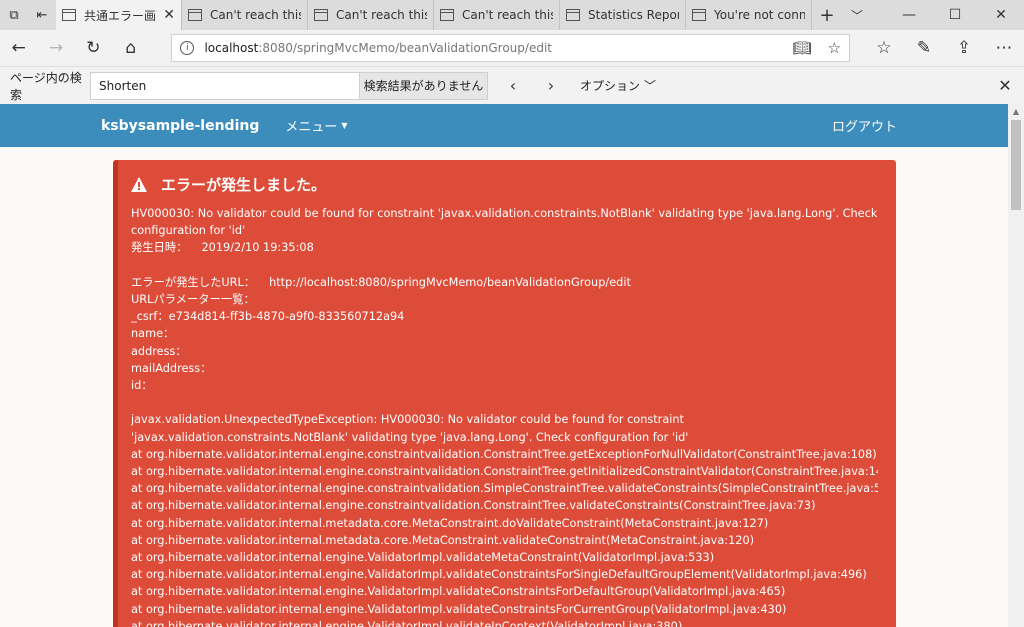 The image size is (1024, 627). I want to click on find-options-label: オプション, so click(610, 86).